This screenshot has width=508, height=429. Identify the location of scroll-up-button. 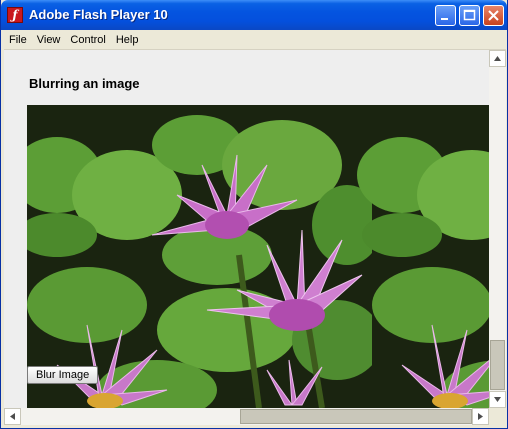
(497, 58).